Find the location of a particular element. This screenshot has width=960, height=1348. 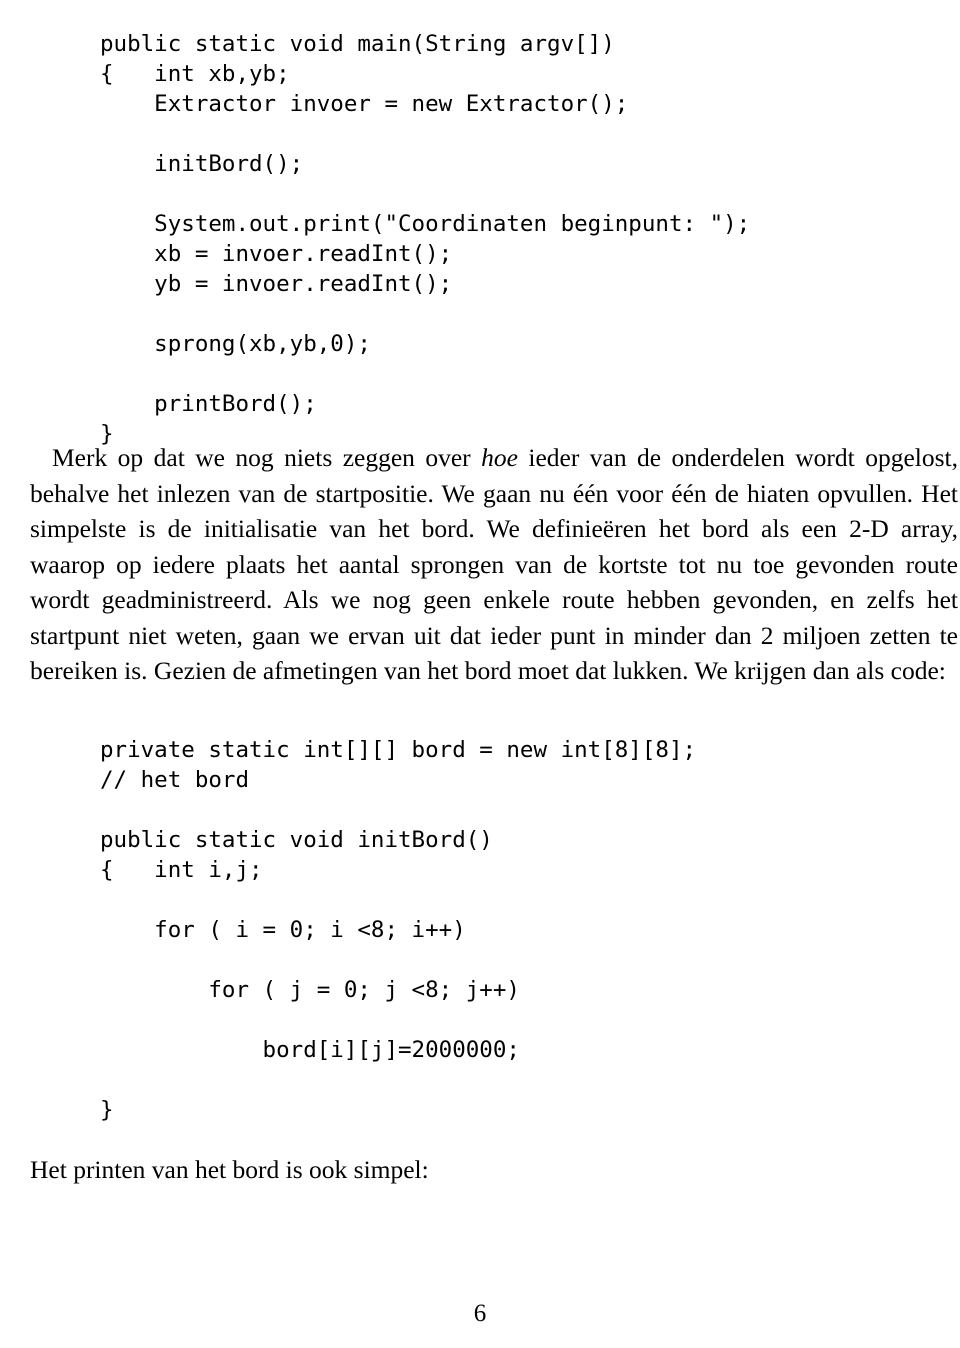

page-number: 6 is located at coordinates (480, 1313).